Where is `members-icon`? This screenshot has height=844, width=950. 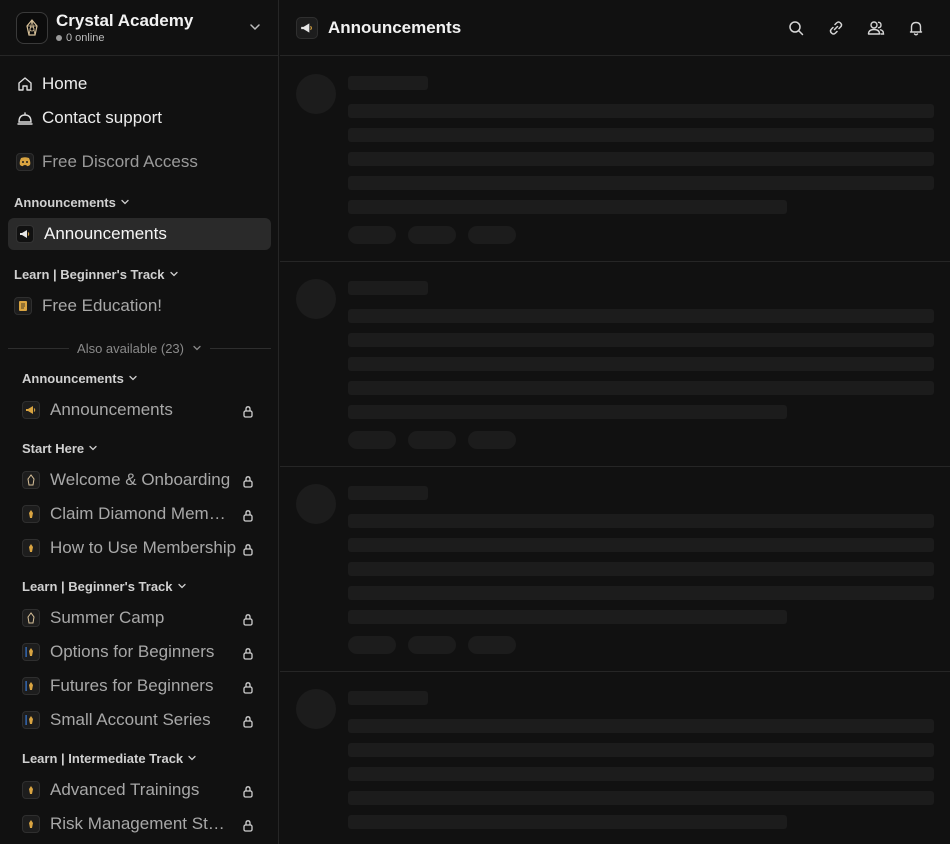 members-icon is located at coordinates (876, 28).